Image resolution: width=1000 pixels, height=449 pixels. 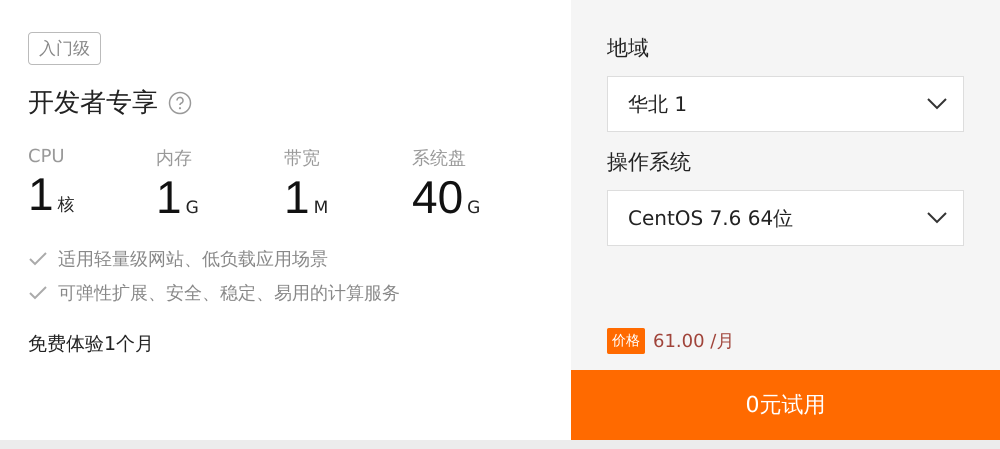 What do you see at coordinates (626, 341) in the screenshot?
I see `price-tag: 价格` at bounding box center [626, 341].